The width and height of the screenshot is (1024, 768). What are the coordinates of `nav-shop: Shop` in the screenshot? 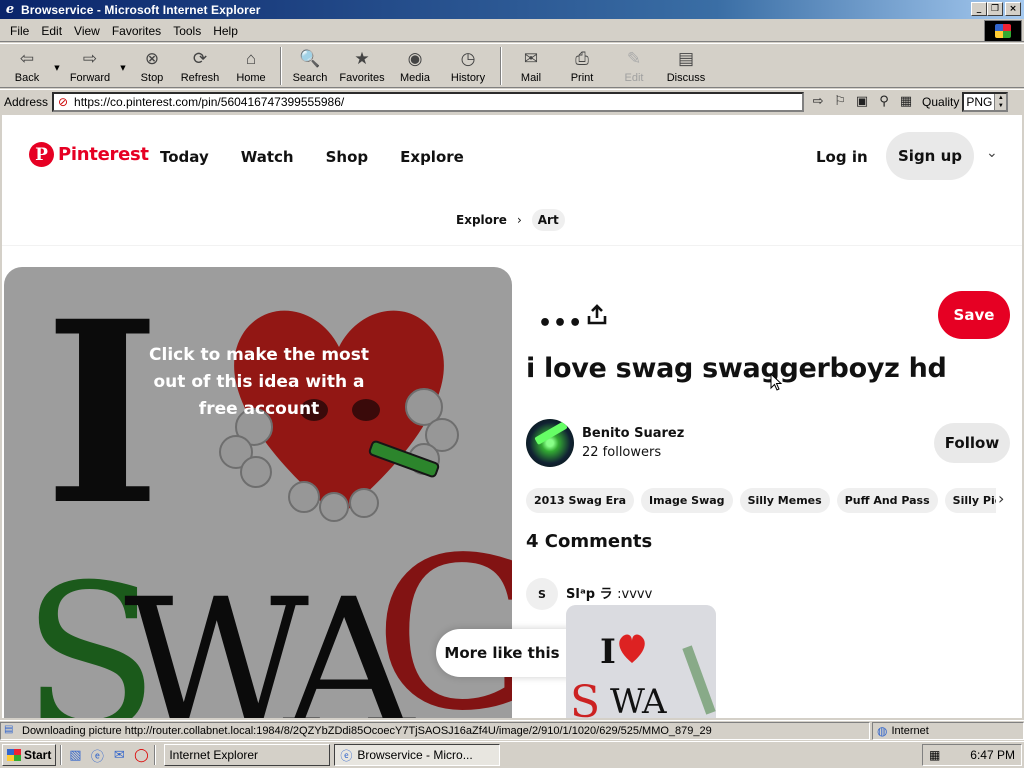 It's located at (347, 157).